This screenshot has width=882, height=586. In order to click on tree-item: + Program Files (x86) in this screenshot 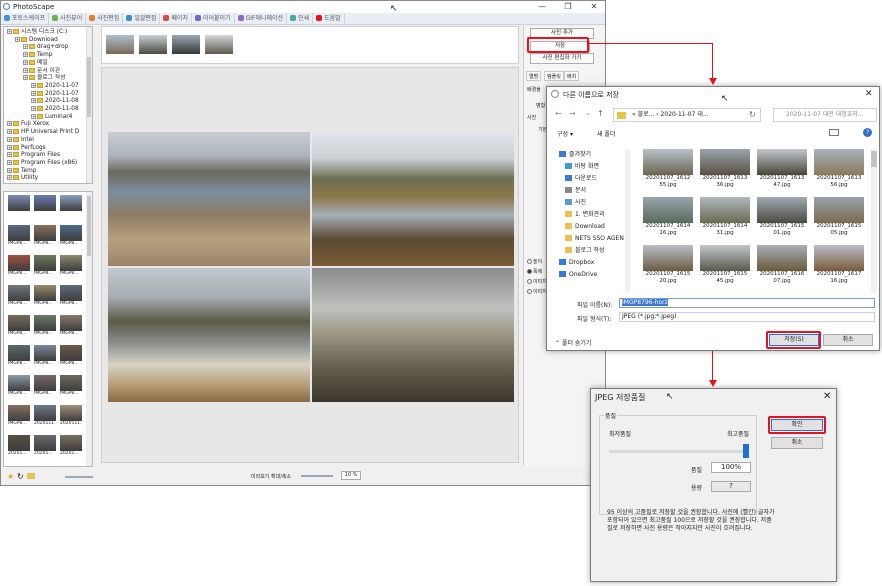, I will do `click(42, 163)`.